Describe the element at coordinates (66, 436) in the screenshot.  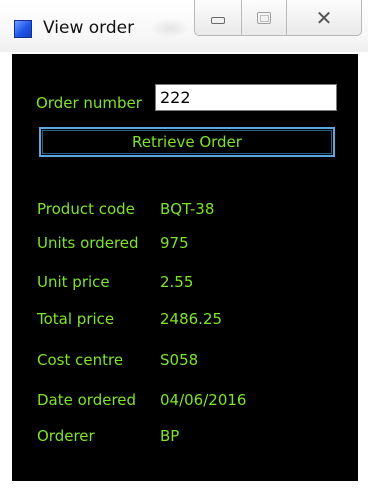
I see `orderer-label: Orderer` at that location.